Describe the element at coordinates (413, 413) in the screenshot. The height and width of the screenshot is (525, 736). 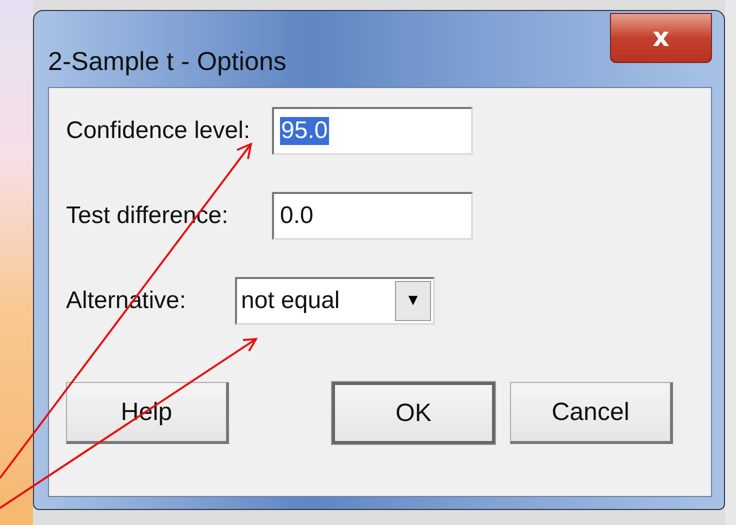
I see `ok-button: OK` at that location.